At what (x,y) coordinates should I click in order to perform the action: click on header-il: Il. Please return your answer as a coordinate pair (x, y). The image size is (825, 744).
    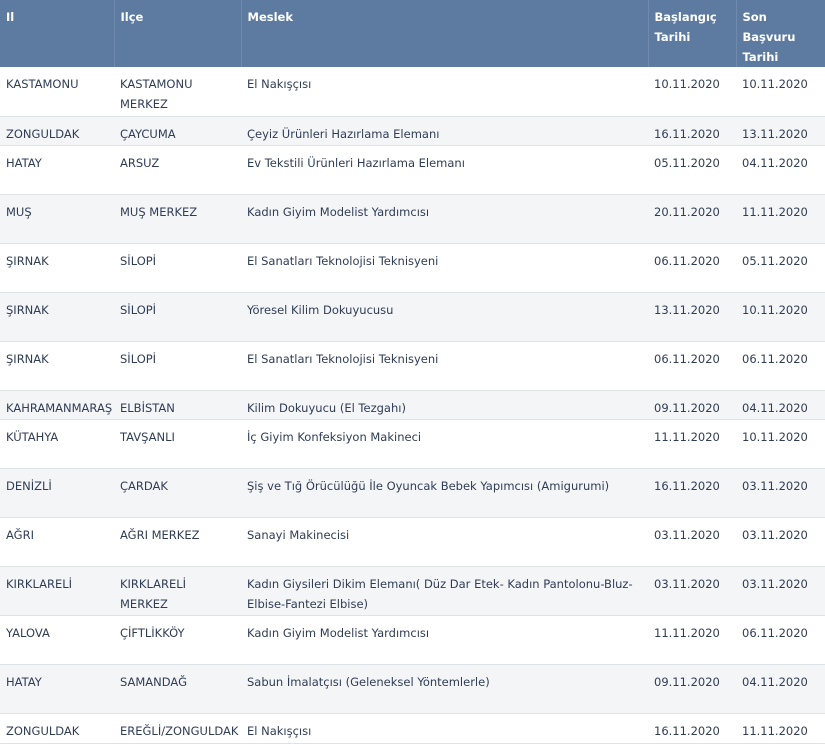
    Looking at the image, I should click on (57, 33).